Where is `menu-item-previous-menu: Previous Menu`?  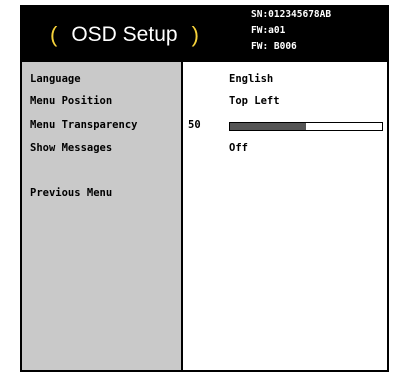
menu-item-previous-menu: Previous Menu is located at coordinates (71, 193).